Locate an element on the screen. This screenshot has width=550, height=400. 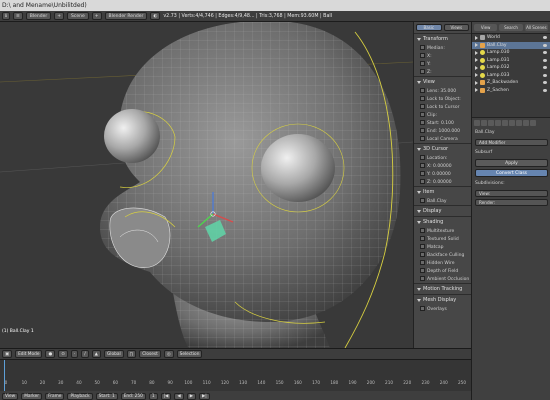
shelf-section-header: Display is located at coordinates (442, 210).